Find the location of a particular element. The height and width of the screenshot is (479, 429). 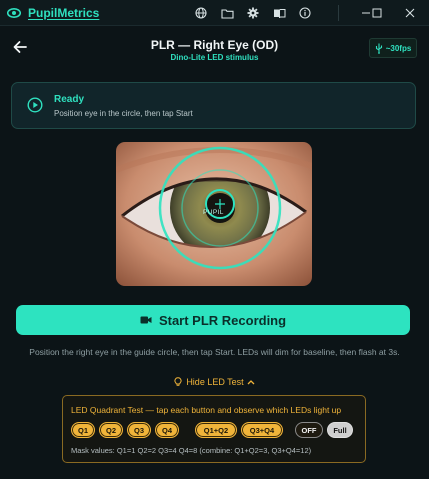

close-icon is located at coordinates (410, 13).